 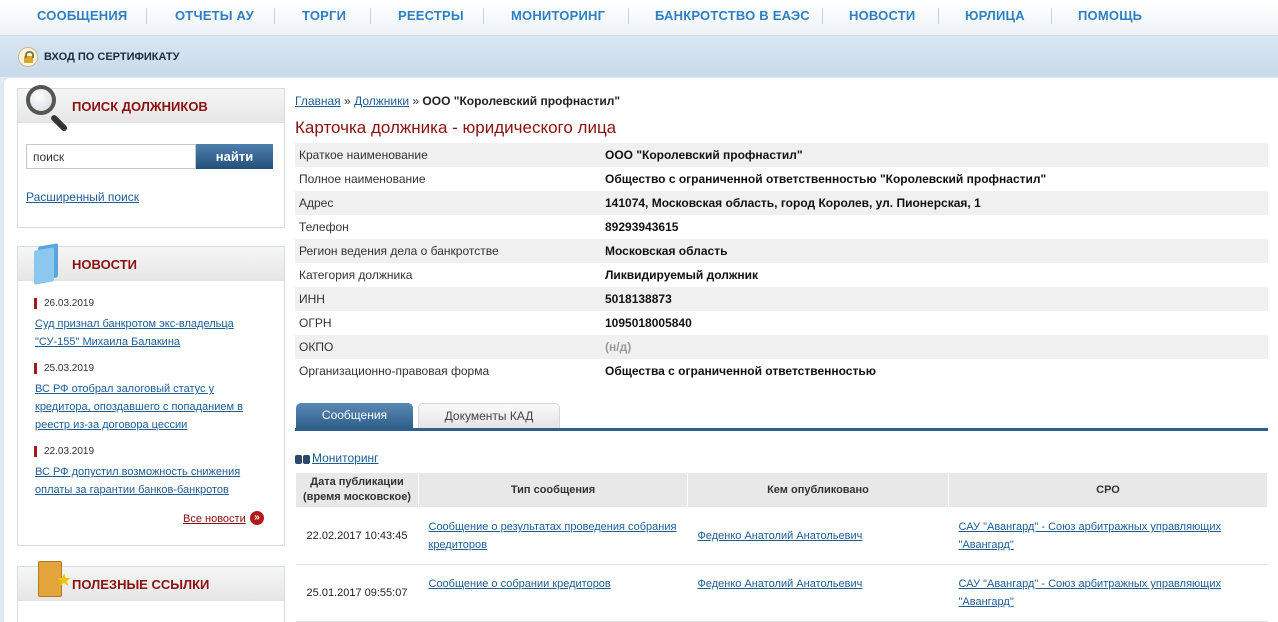 What do you see at coordinates (394, 371) in the screenshot?
I see `info-key: Организационно-правовая форма` at bounding box center [394, 371].